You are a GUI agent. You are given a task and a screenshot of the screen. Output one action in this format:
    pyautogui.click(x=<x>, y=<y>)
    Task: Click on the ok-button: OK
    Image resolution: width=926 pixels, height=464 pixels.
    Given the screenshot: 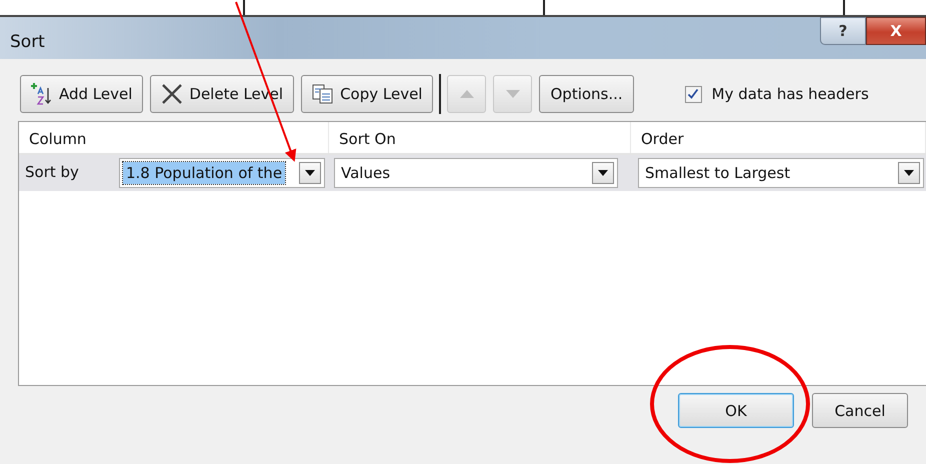 What is the action you would take?
    pyautogui.click(x=736, y=410)
    